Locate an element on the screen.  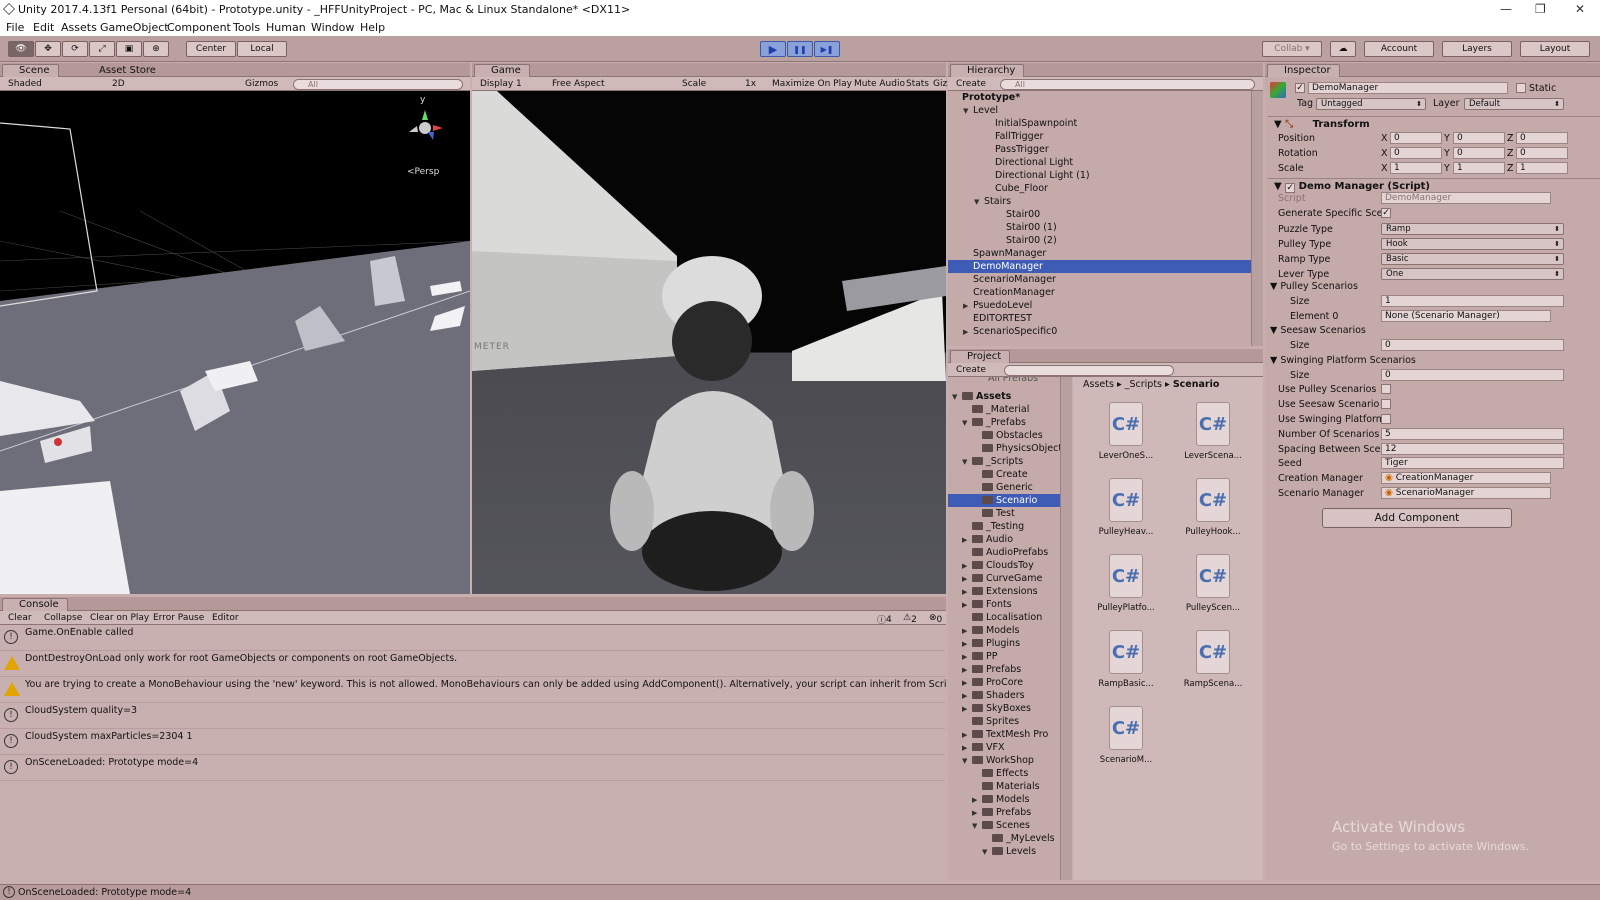
transform-tool-icon: ⊕ is located at coordinates (156, 49).